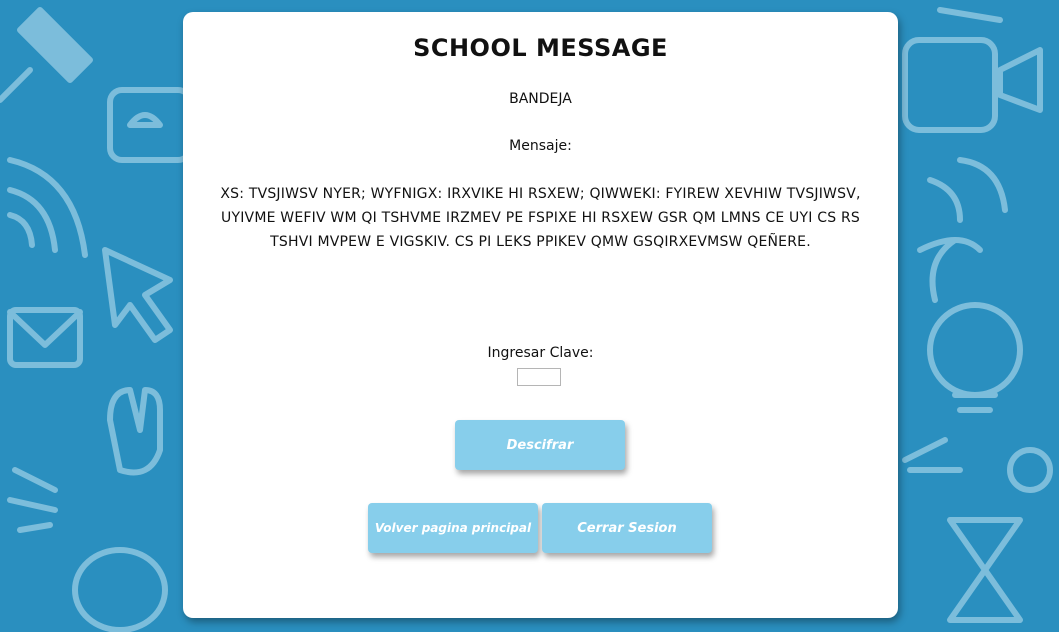 Image resolution: width=1059 pixels, height=632 pixels. What do you see at coordinates (985, 570) in the screenshot?
I see `hourglass-icon` at bounding box center [985, 570].